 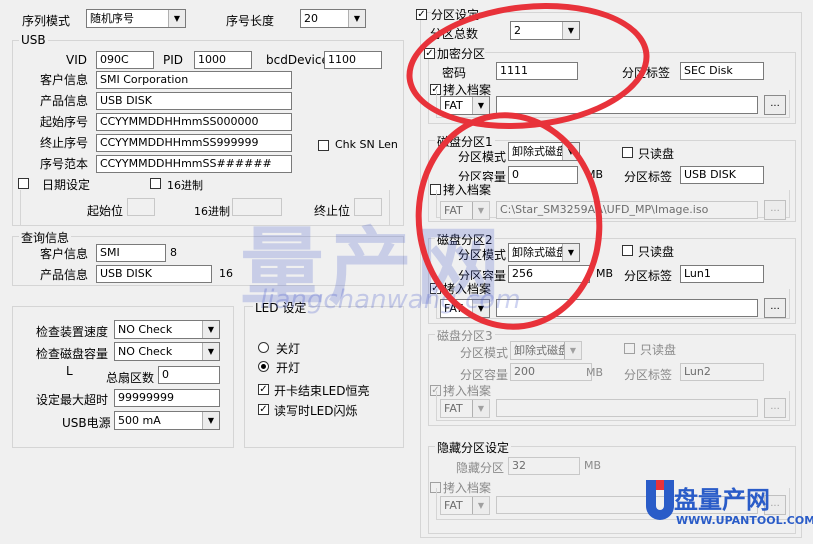 What do you see at coordinates (473, 447) in the screenshot?
I see `hidden-partition-title: 隐藏分区设定` at bounding box center [473, 447].